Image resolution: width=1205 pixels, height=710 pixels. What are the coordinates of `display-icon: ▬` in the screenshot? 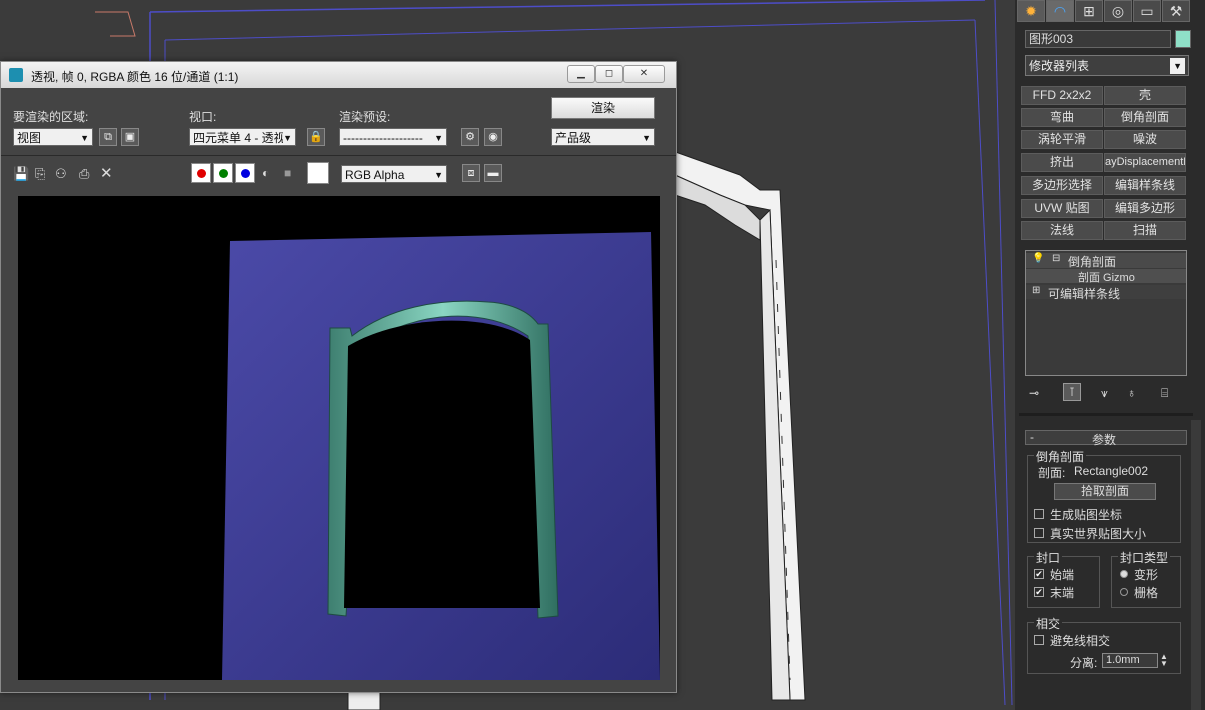 It's located at (493, 173).